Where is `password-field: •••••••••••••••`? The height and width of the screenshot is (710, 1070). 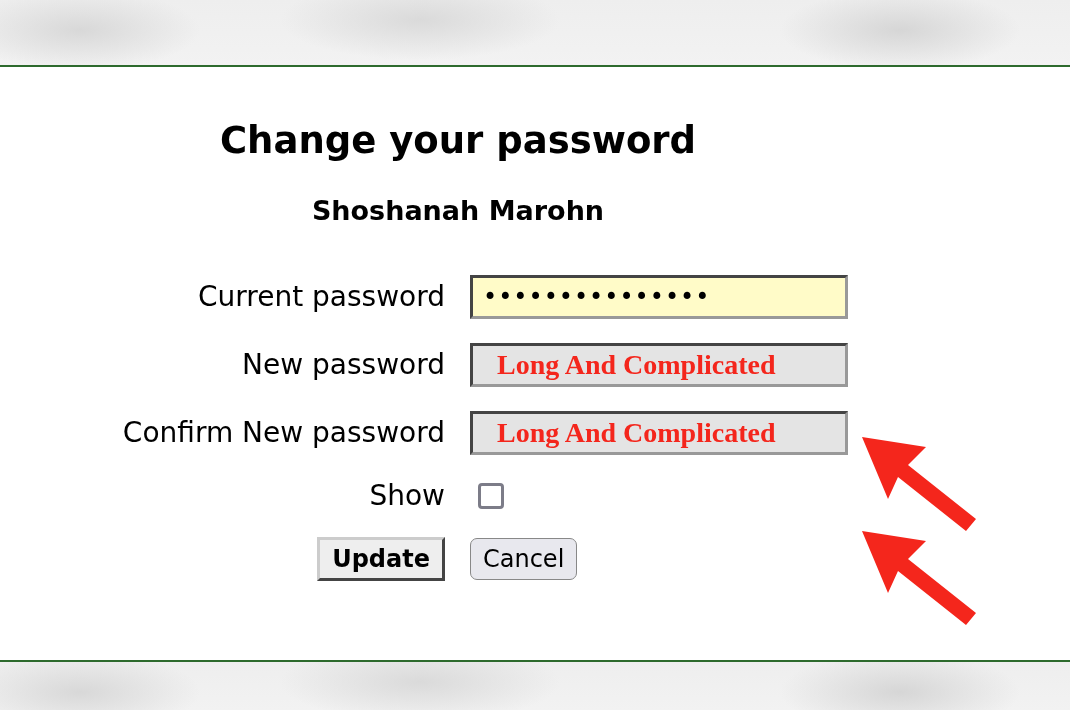
password-field: ••••••••••••••• is located at coordinates (659, 297).